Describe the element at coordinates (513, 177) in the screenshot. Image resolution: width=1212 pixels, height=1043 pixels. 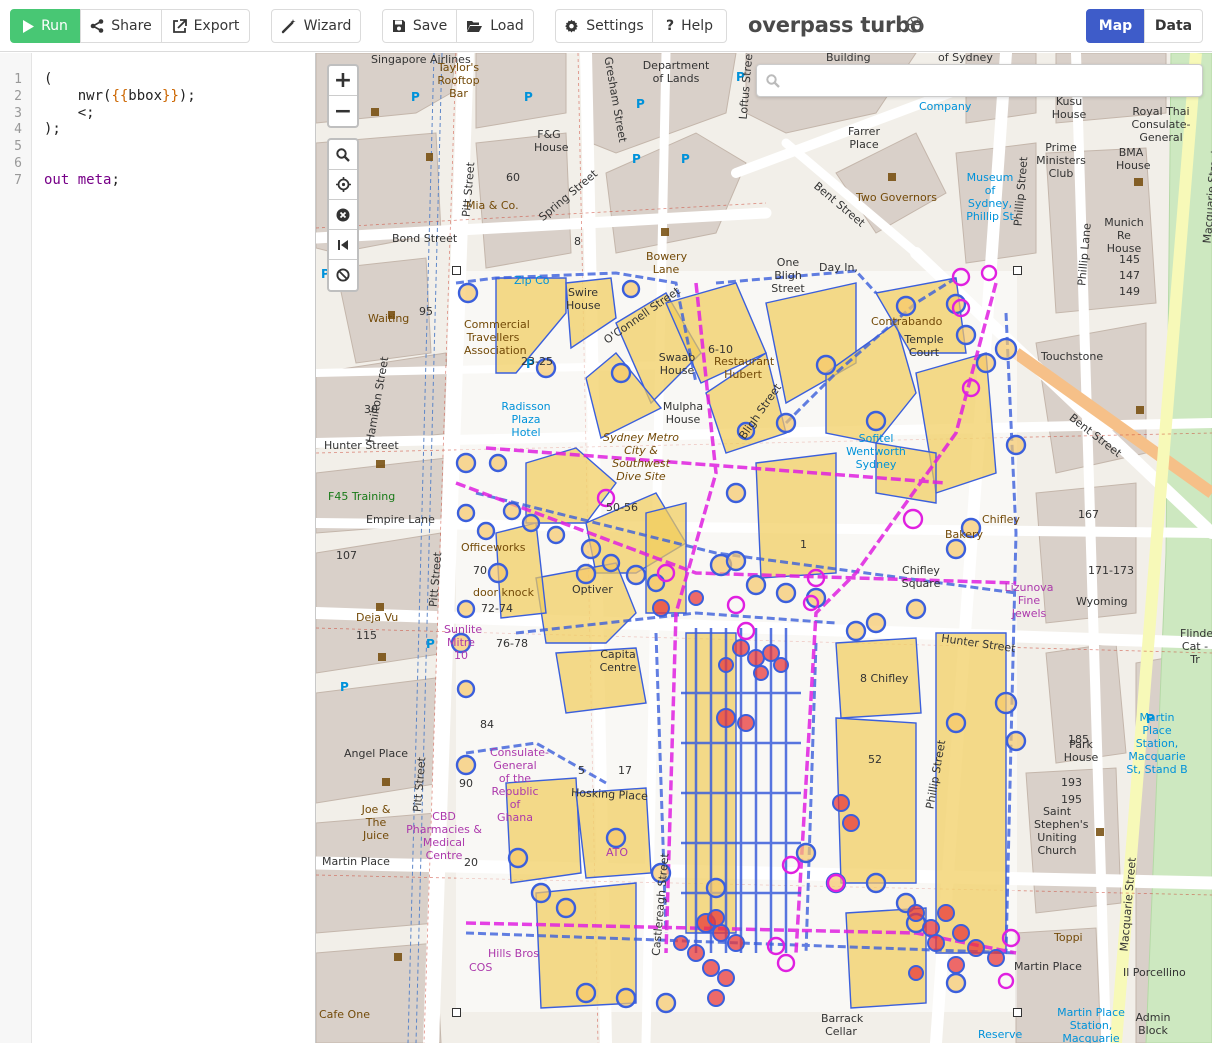
I see `map-label: 60` at that location.